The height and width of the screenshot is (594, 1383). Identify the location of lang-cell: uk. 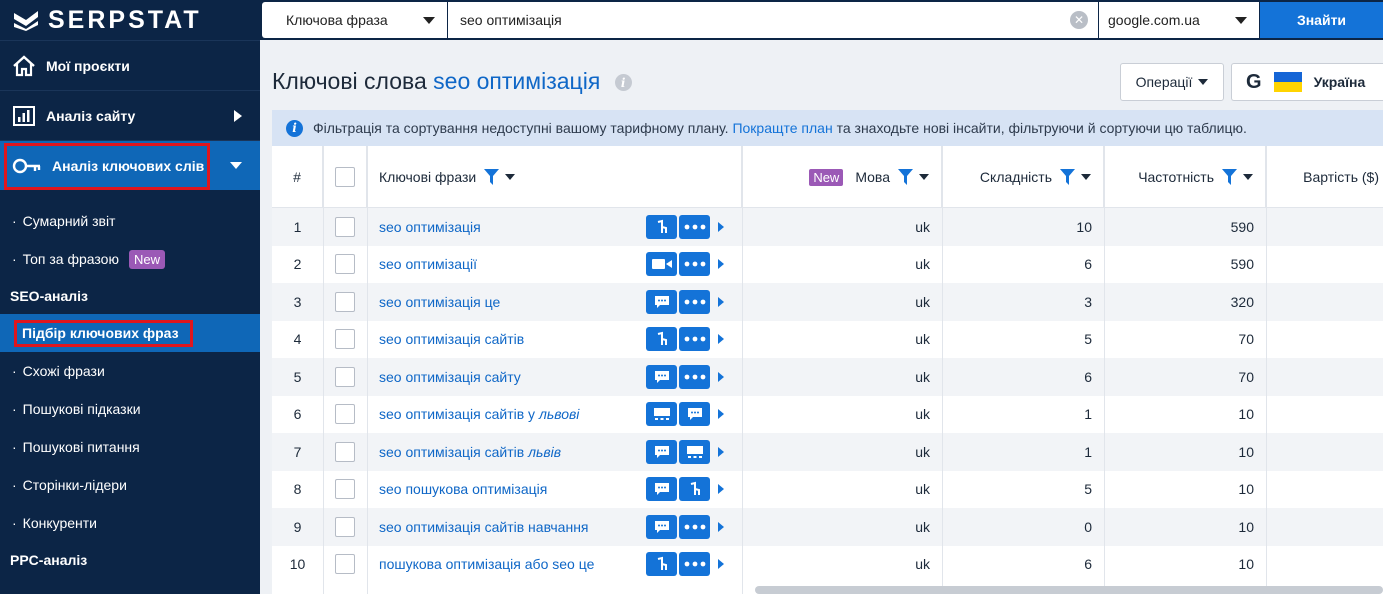
(922, 339).